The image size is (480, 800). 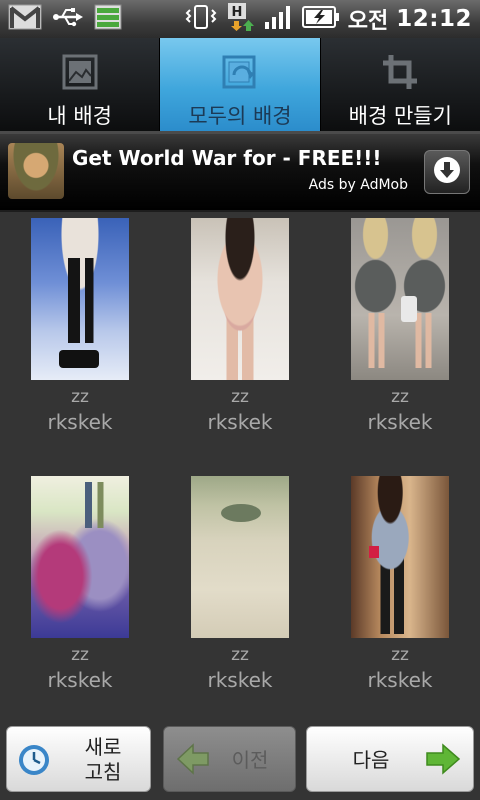 I want to click on tab-everyones-wallpapers: 모두의 배경, so click(x=240, y=85).